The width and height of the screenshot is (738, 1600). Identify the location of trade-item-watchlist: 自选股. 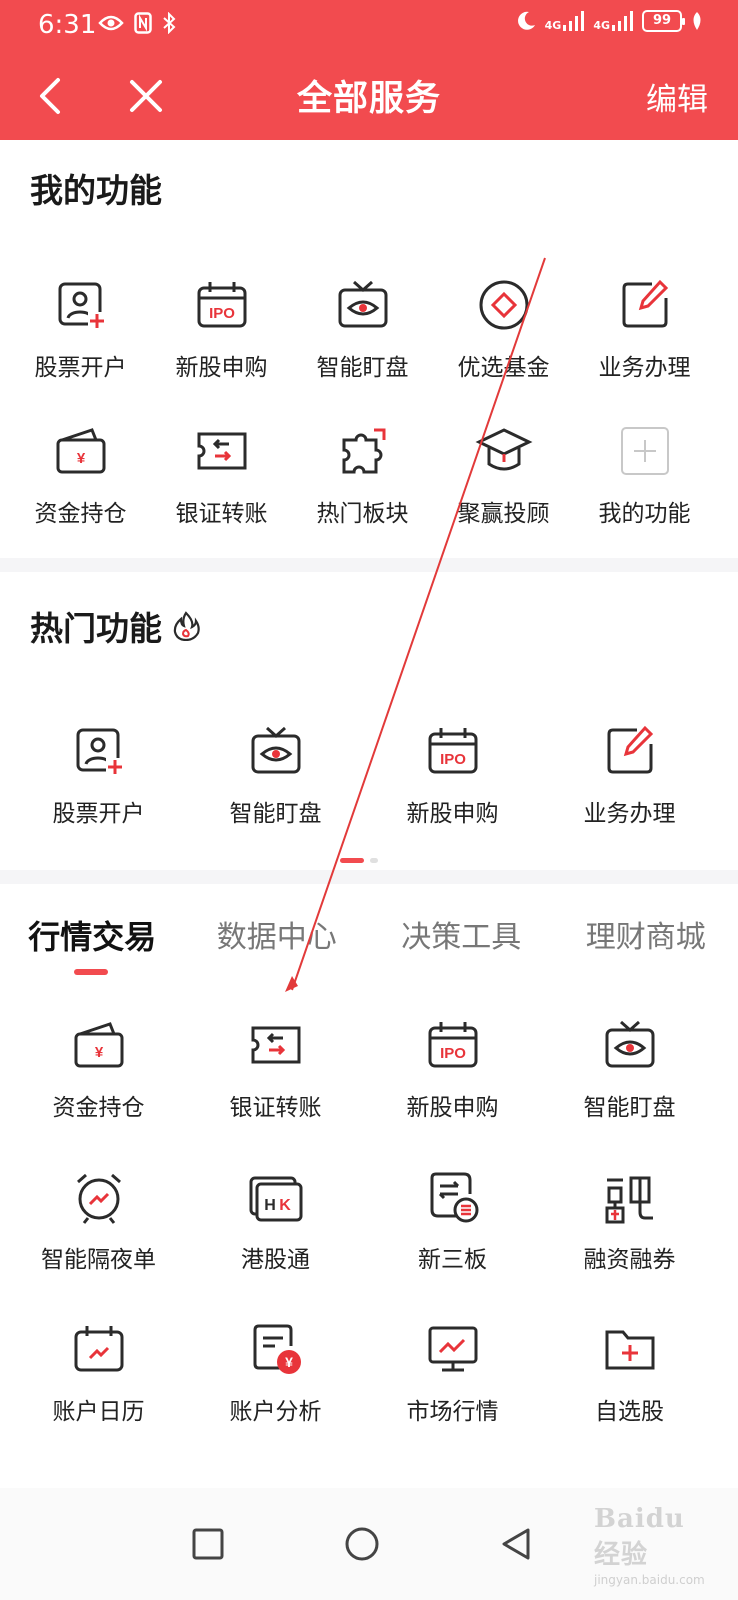
(629, 1373).